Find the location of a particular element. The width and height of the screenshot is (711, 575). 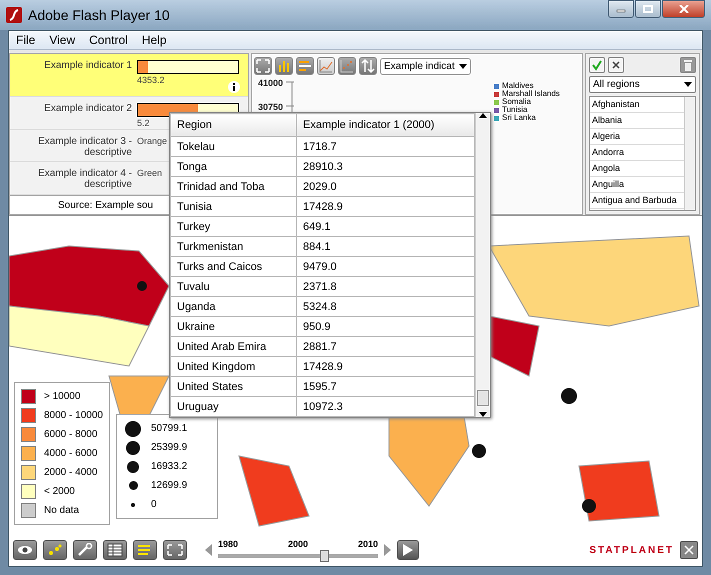

slider-thumb is located at coordinates (324, 556).